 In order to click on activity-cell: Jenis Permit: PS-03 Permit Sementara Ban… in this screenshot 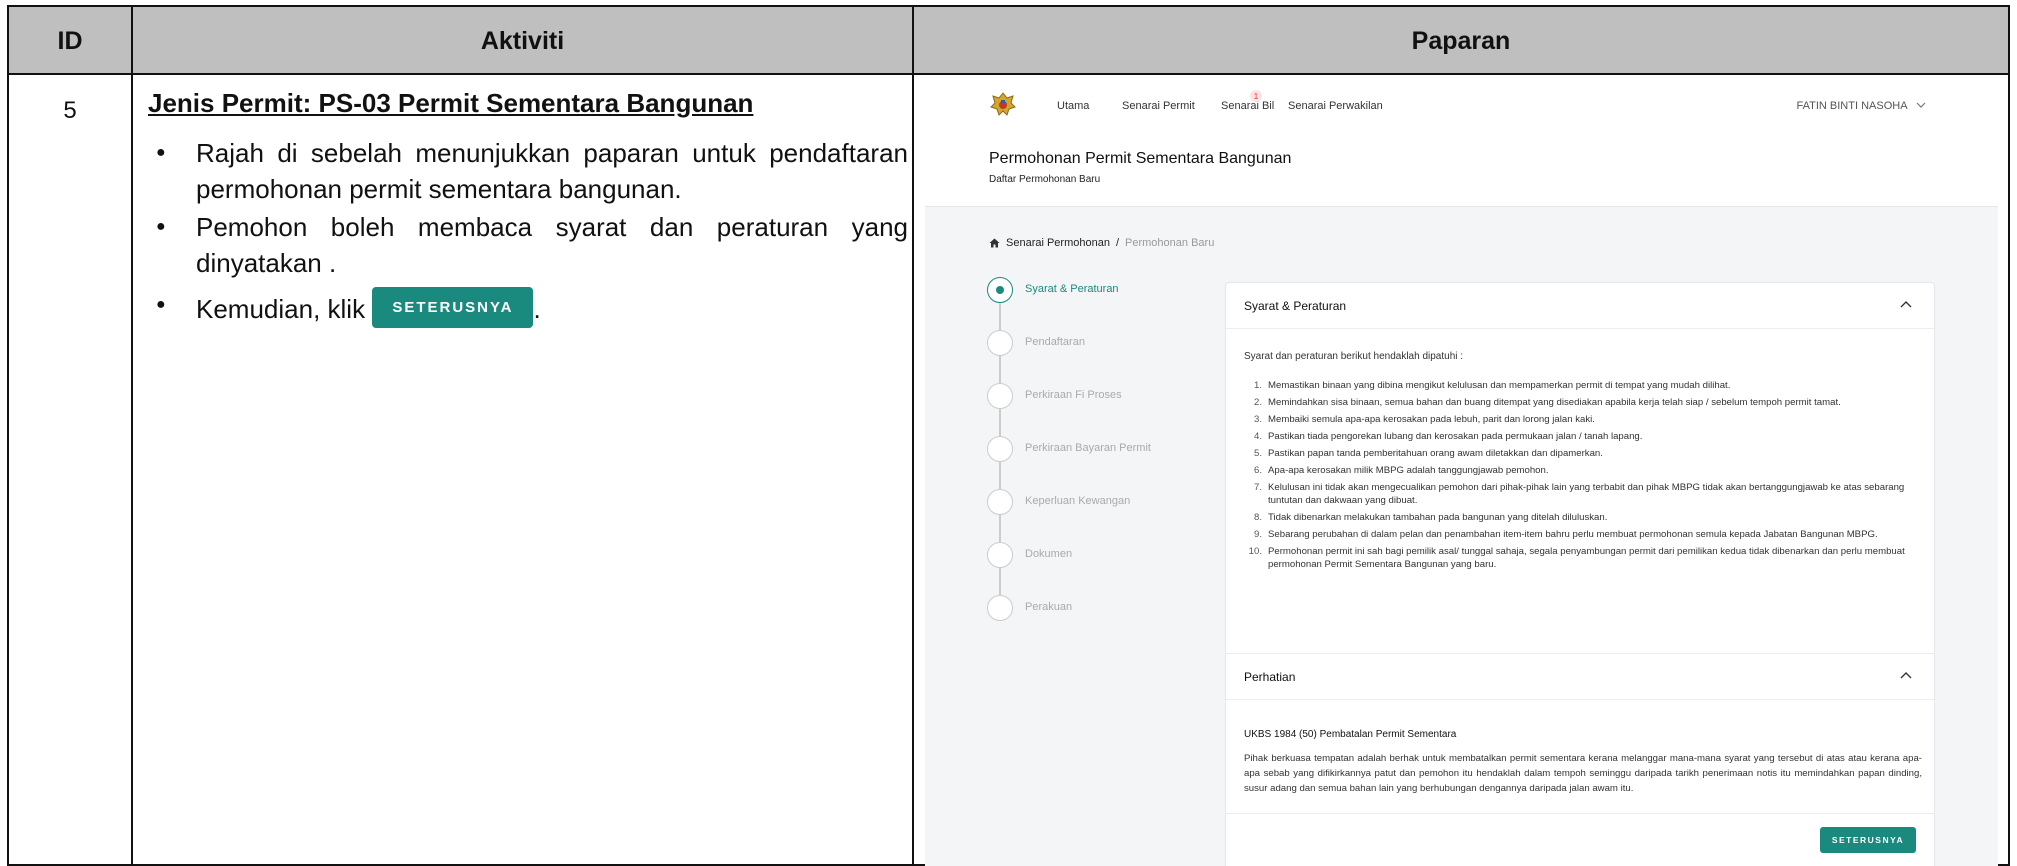, I will do `click(528, 207)`.